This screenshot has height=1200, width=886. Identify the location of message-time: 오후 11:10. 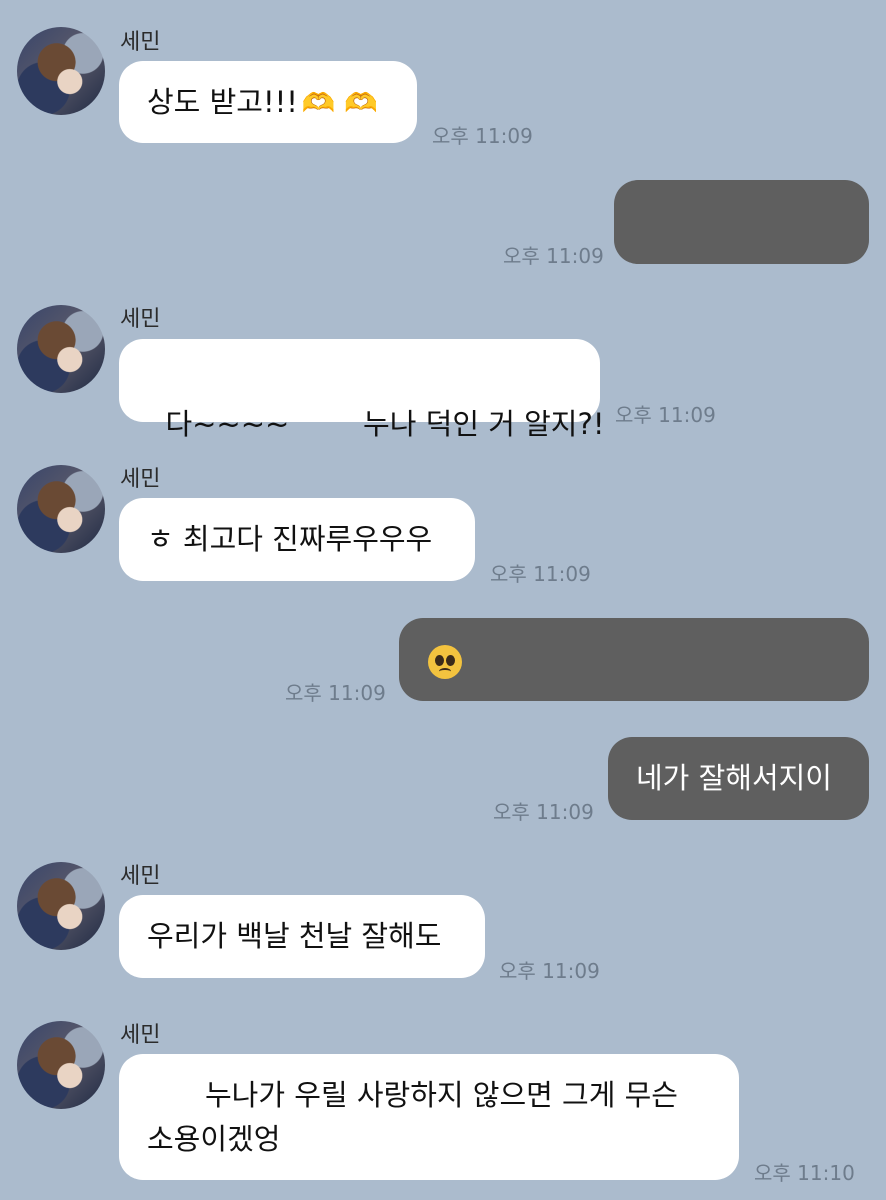
(804, 1173).